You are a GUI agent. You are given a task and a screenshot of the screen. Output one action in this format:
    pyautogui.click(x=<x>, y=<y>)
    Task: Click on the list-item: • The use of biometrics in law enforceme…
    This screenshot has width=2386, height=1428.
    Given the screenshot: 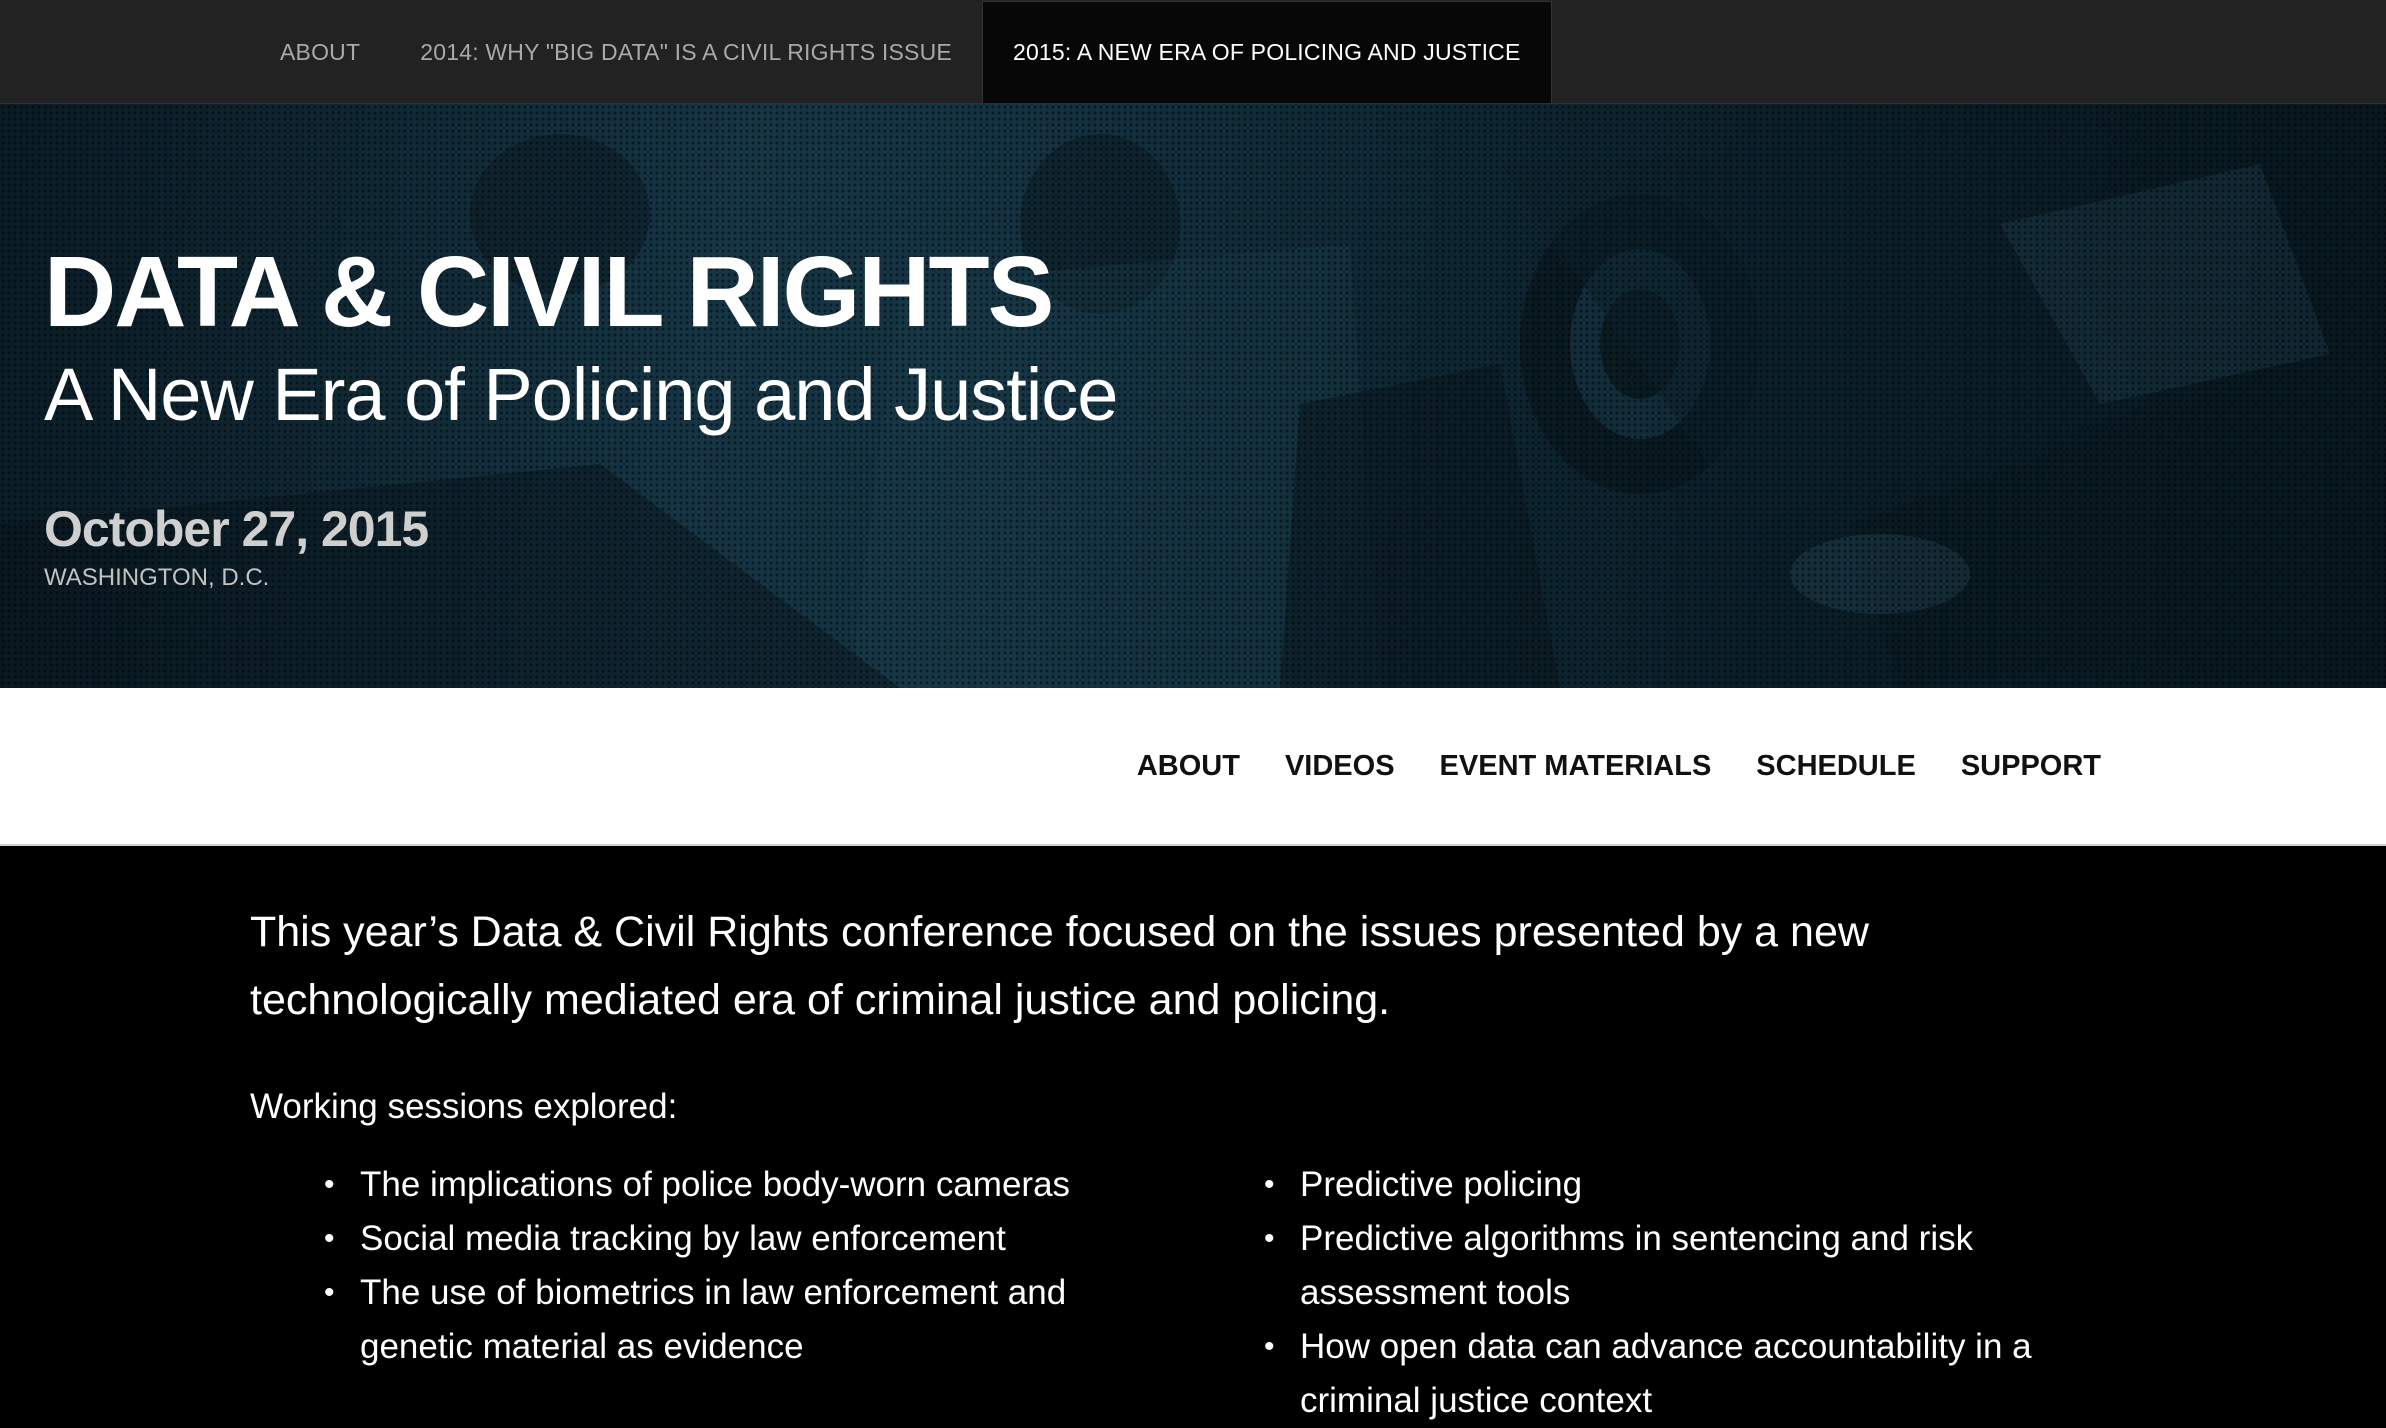 What is the action you would take?
    pyautogui.click(x=714, y=1320)
    